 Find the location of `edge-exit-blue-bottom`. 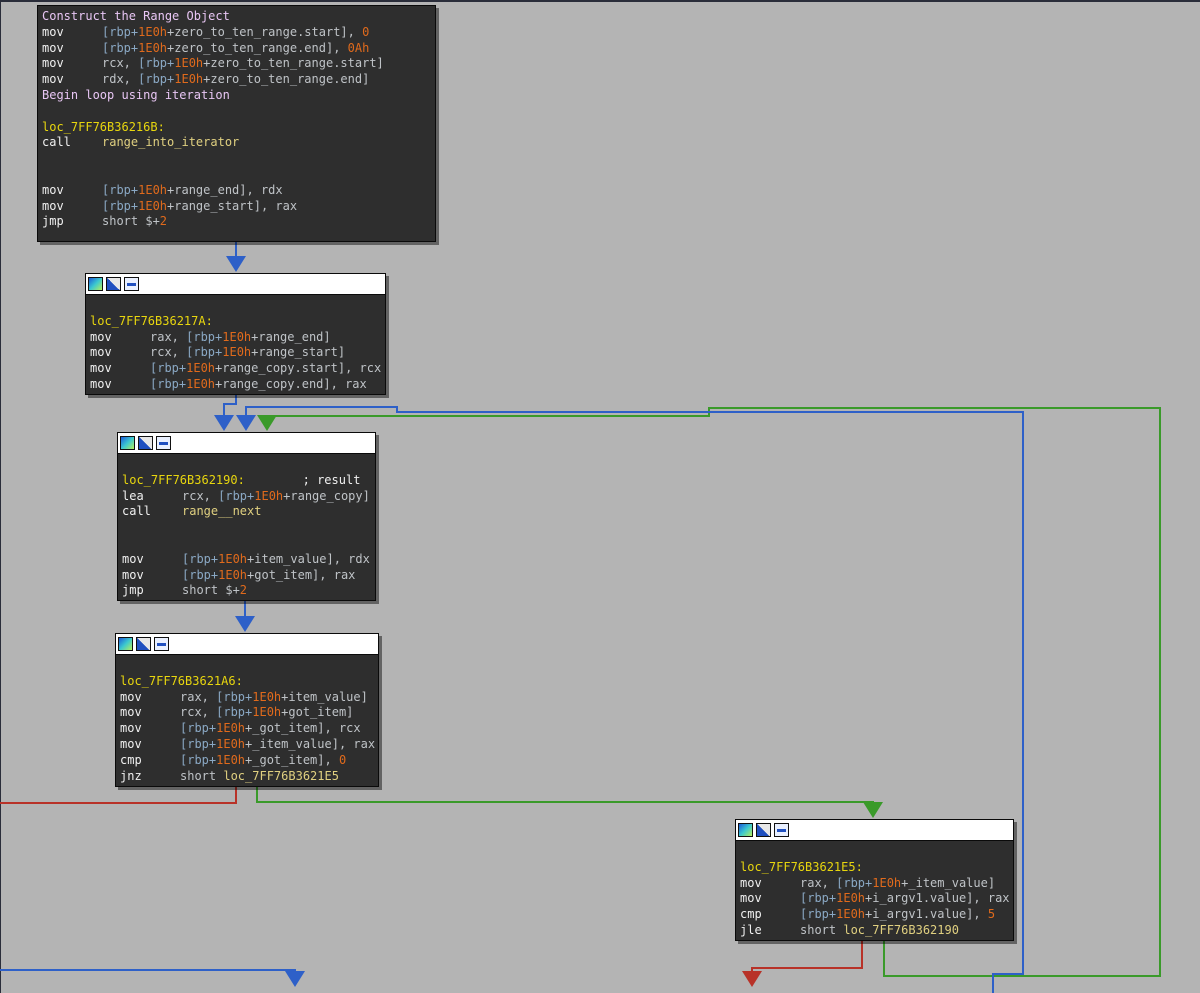

edge-exit-blue-bottom is located at coordinates (152, 978).